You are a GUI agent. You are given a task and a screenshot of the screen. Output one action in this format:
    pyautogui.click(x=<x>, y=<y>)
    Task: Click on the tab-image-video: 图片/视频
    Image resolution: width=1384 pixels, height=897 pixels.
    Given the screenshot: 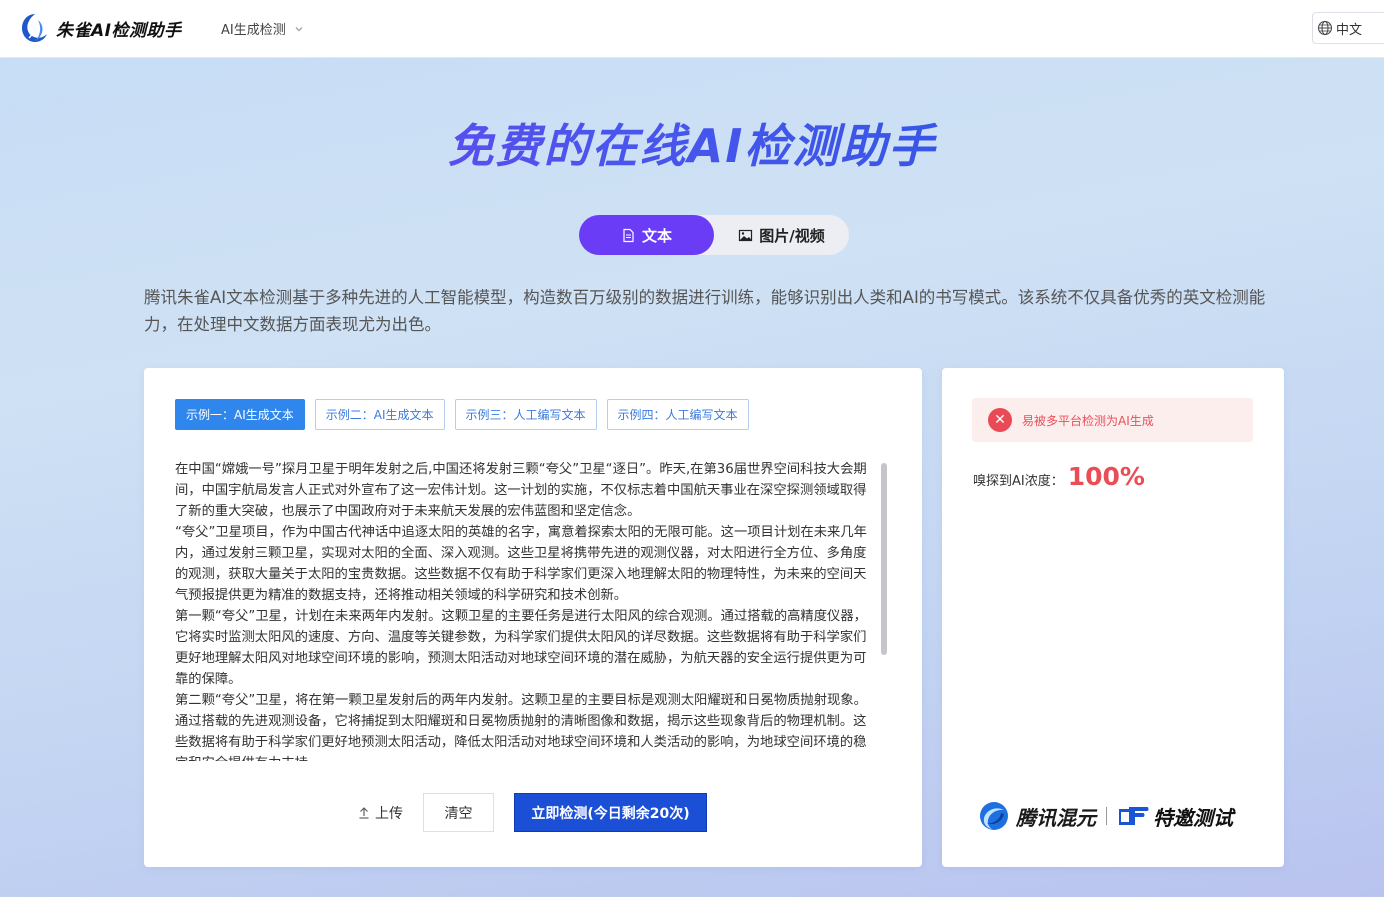 What is the action you would take?
    pyautogui.click(x=781, y=235)
    